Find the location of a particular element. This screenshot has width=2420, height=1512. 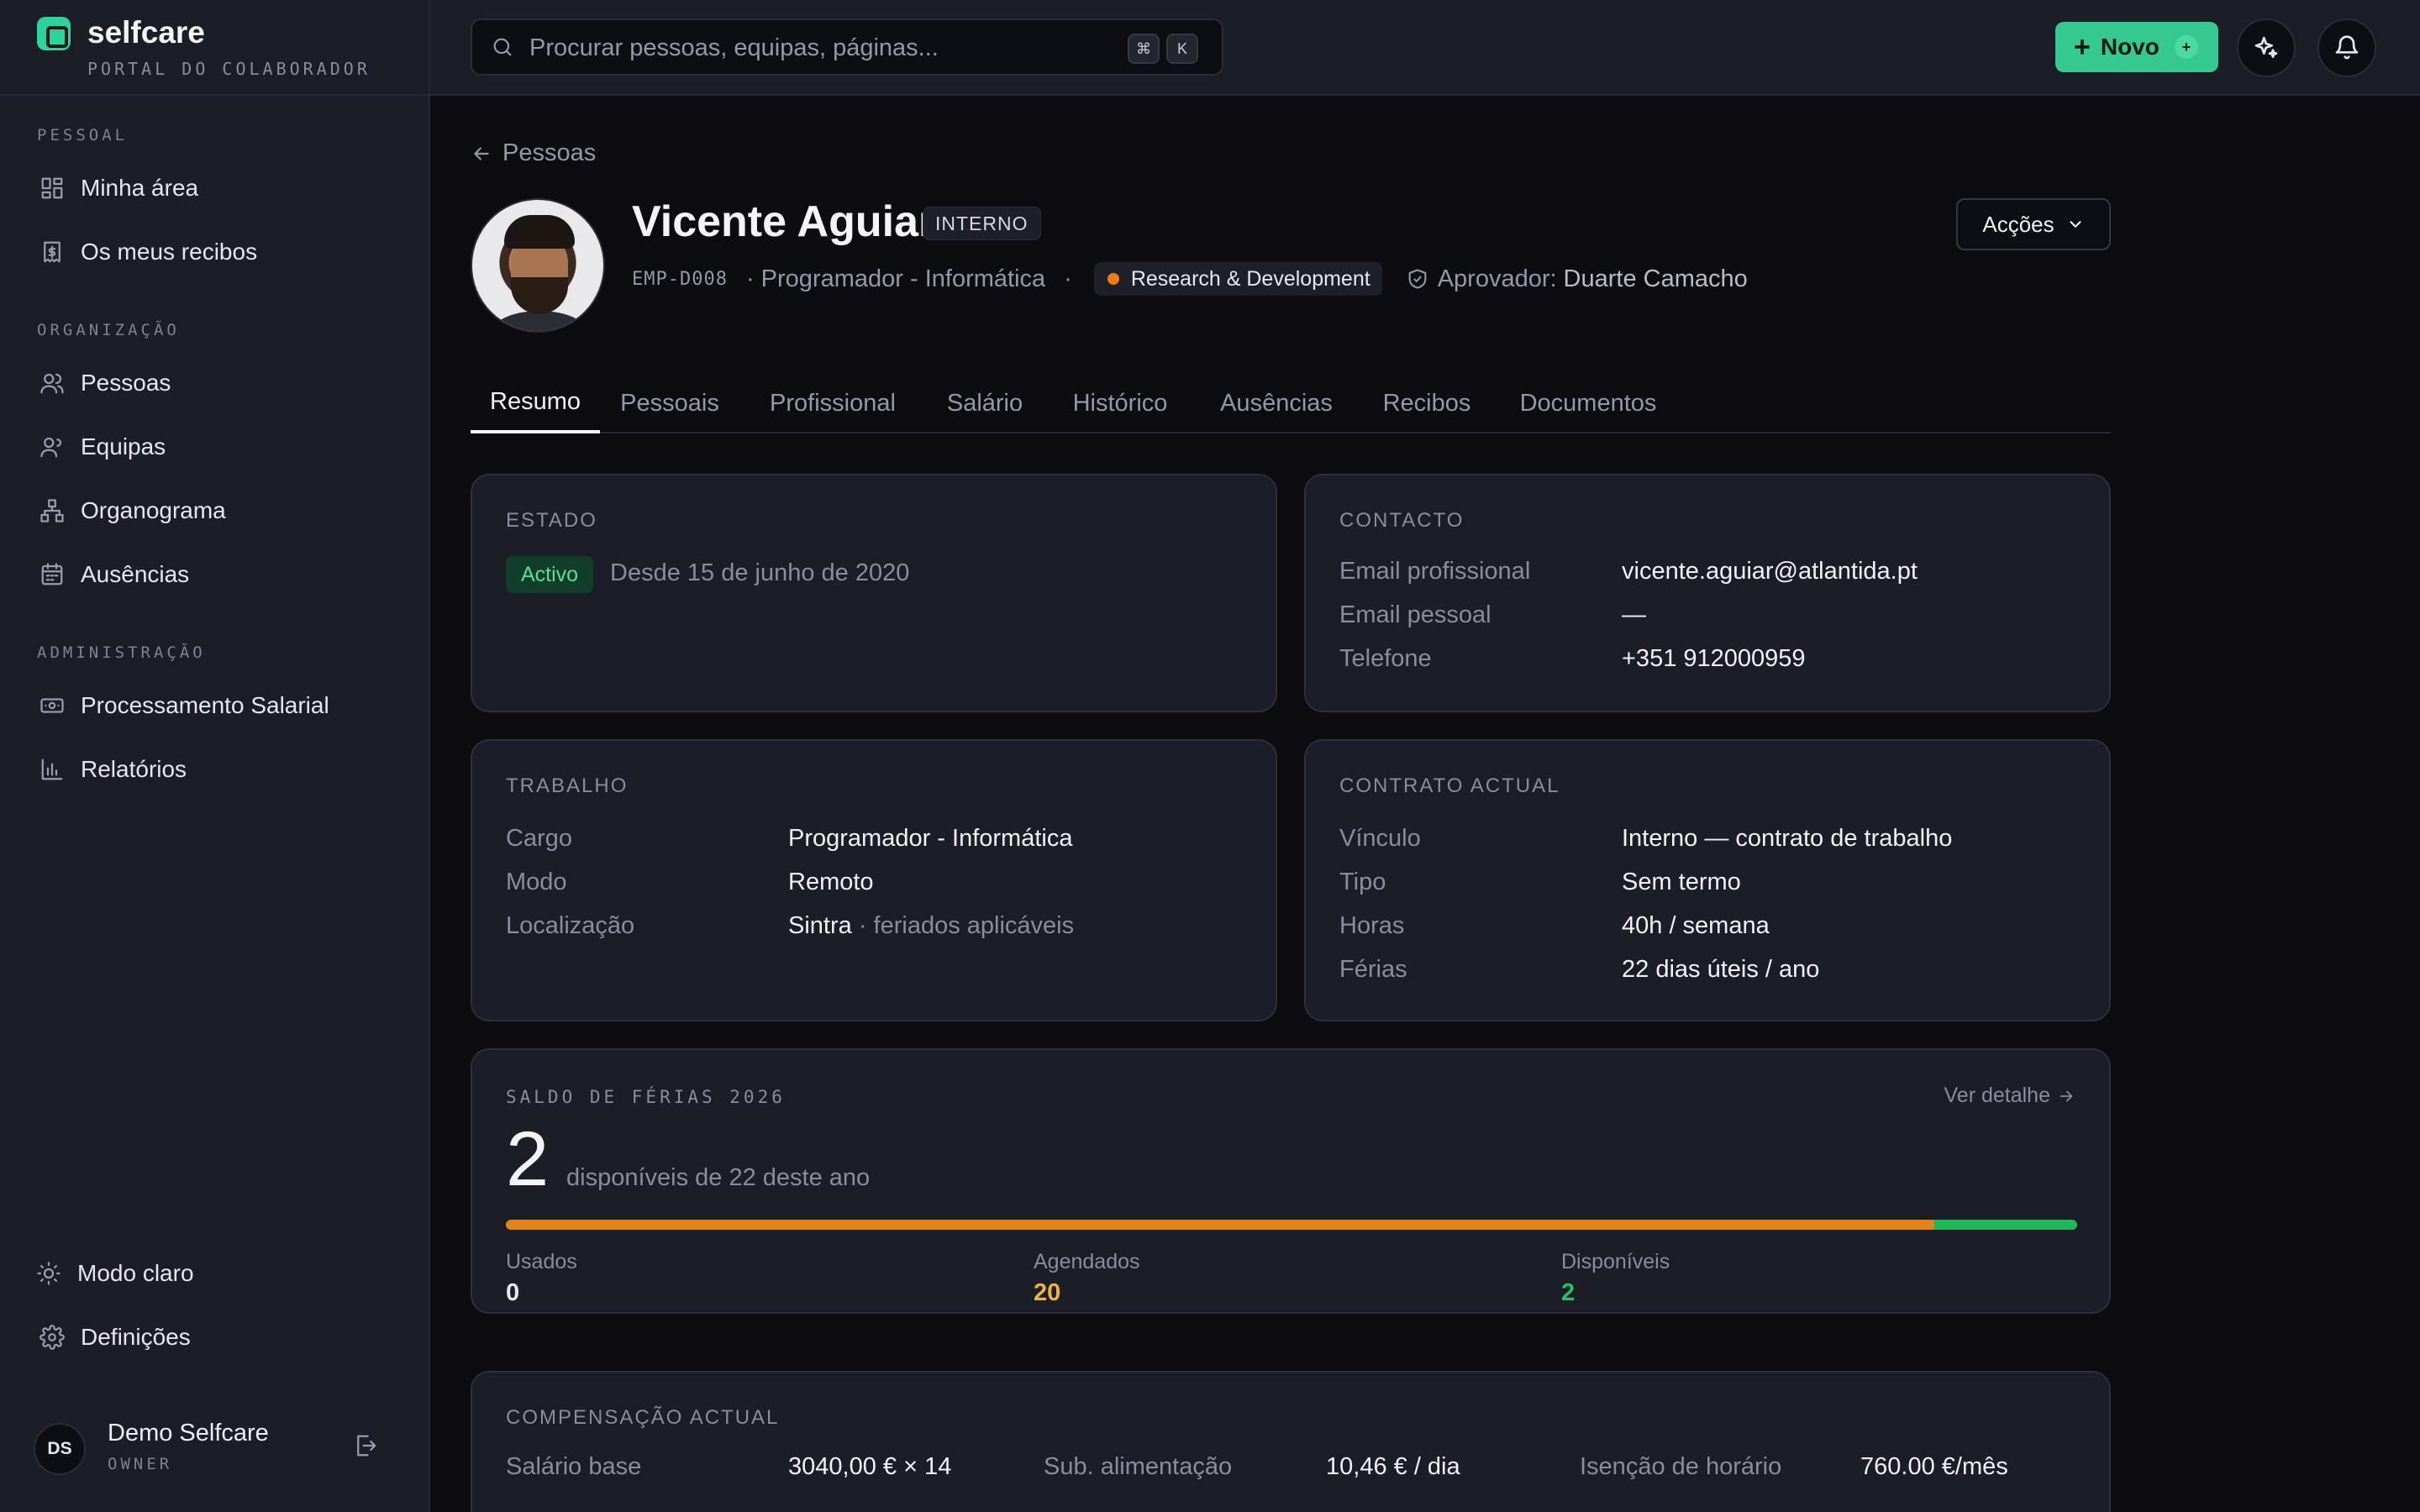

field-label: Salário base is located at coordinates (574, 1466).